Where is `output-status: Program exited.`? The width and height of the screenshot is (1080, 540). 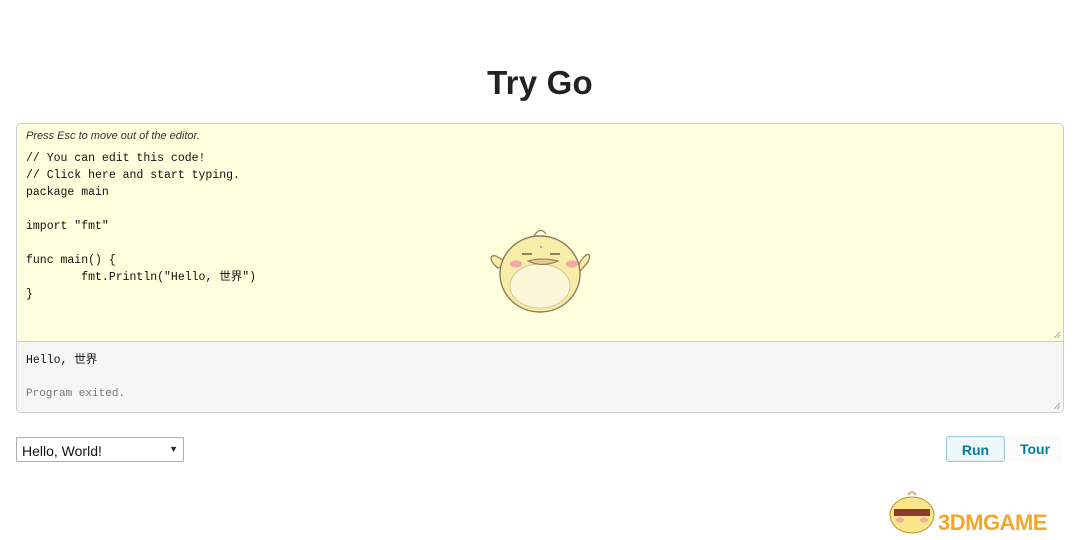 output-status: Program exited. is located at coordinates (76, 394).